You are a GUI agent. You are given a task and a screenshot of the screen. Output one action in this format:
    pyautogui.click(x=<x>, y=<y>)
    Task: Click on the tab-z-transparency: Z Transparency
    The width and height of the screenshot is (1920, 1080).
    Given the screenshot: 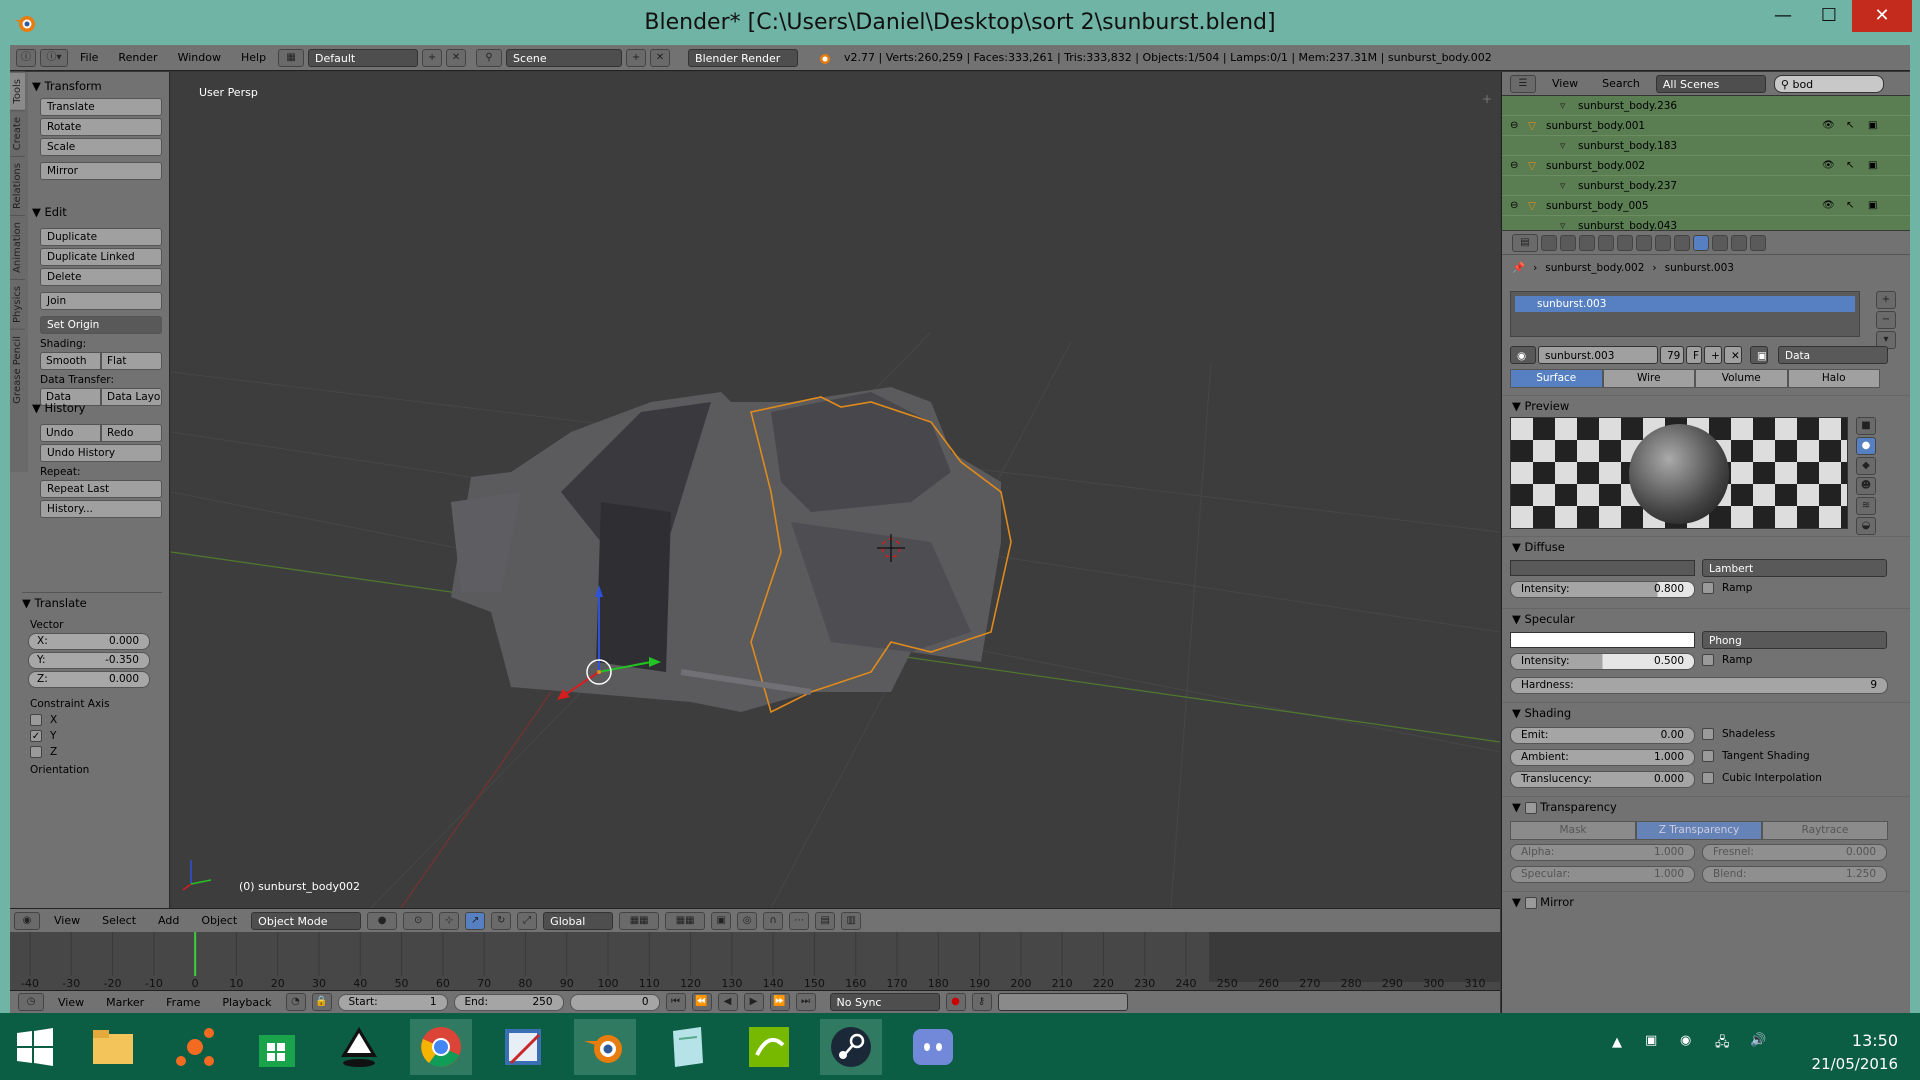 What is the action you would take?
    pyautogui.click(x=1699, y=830)
    